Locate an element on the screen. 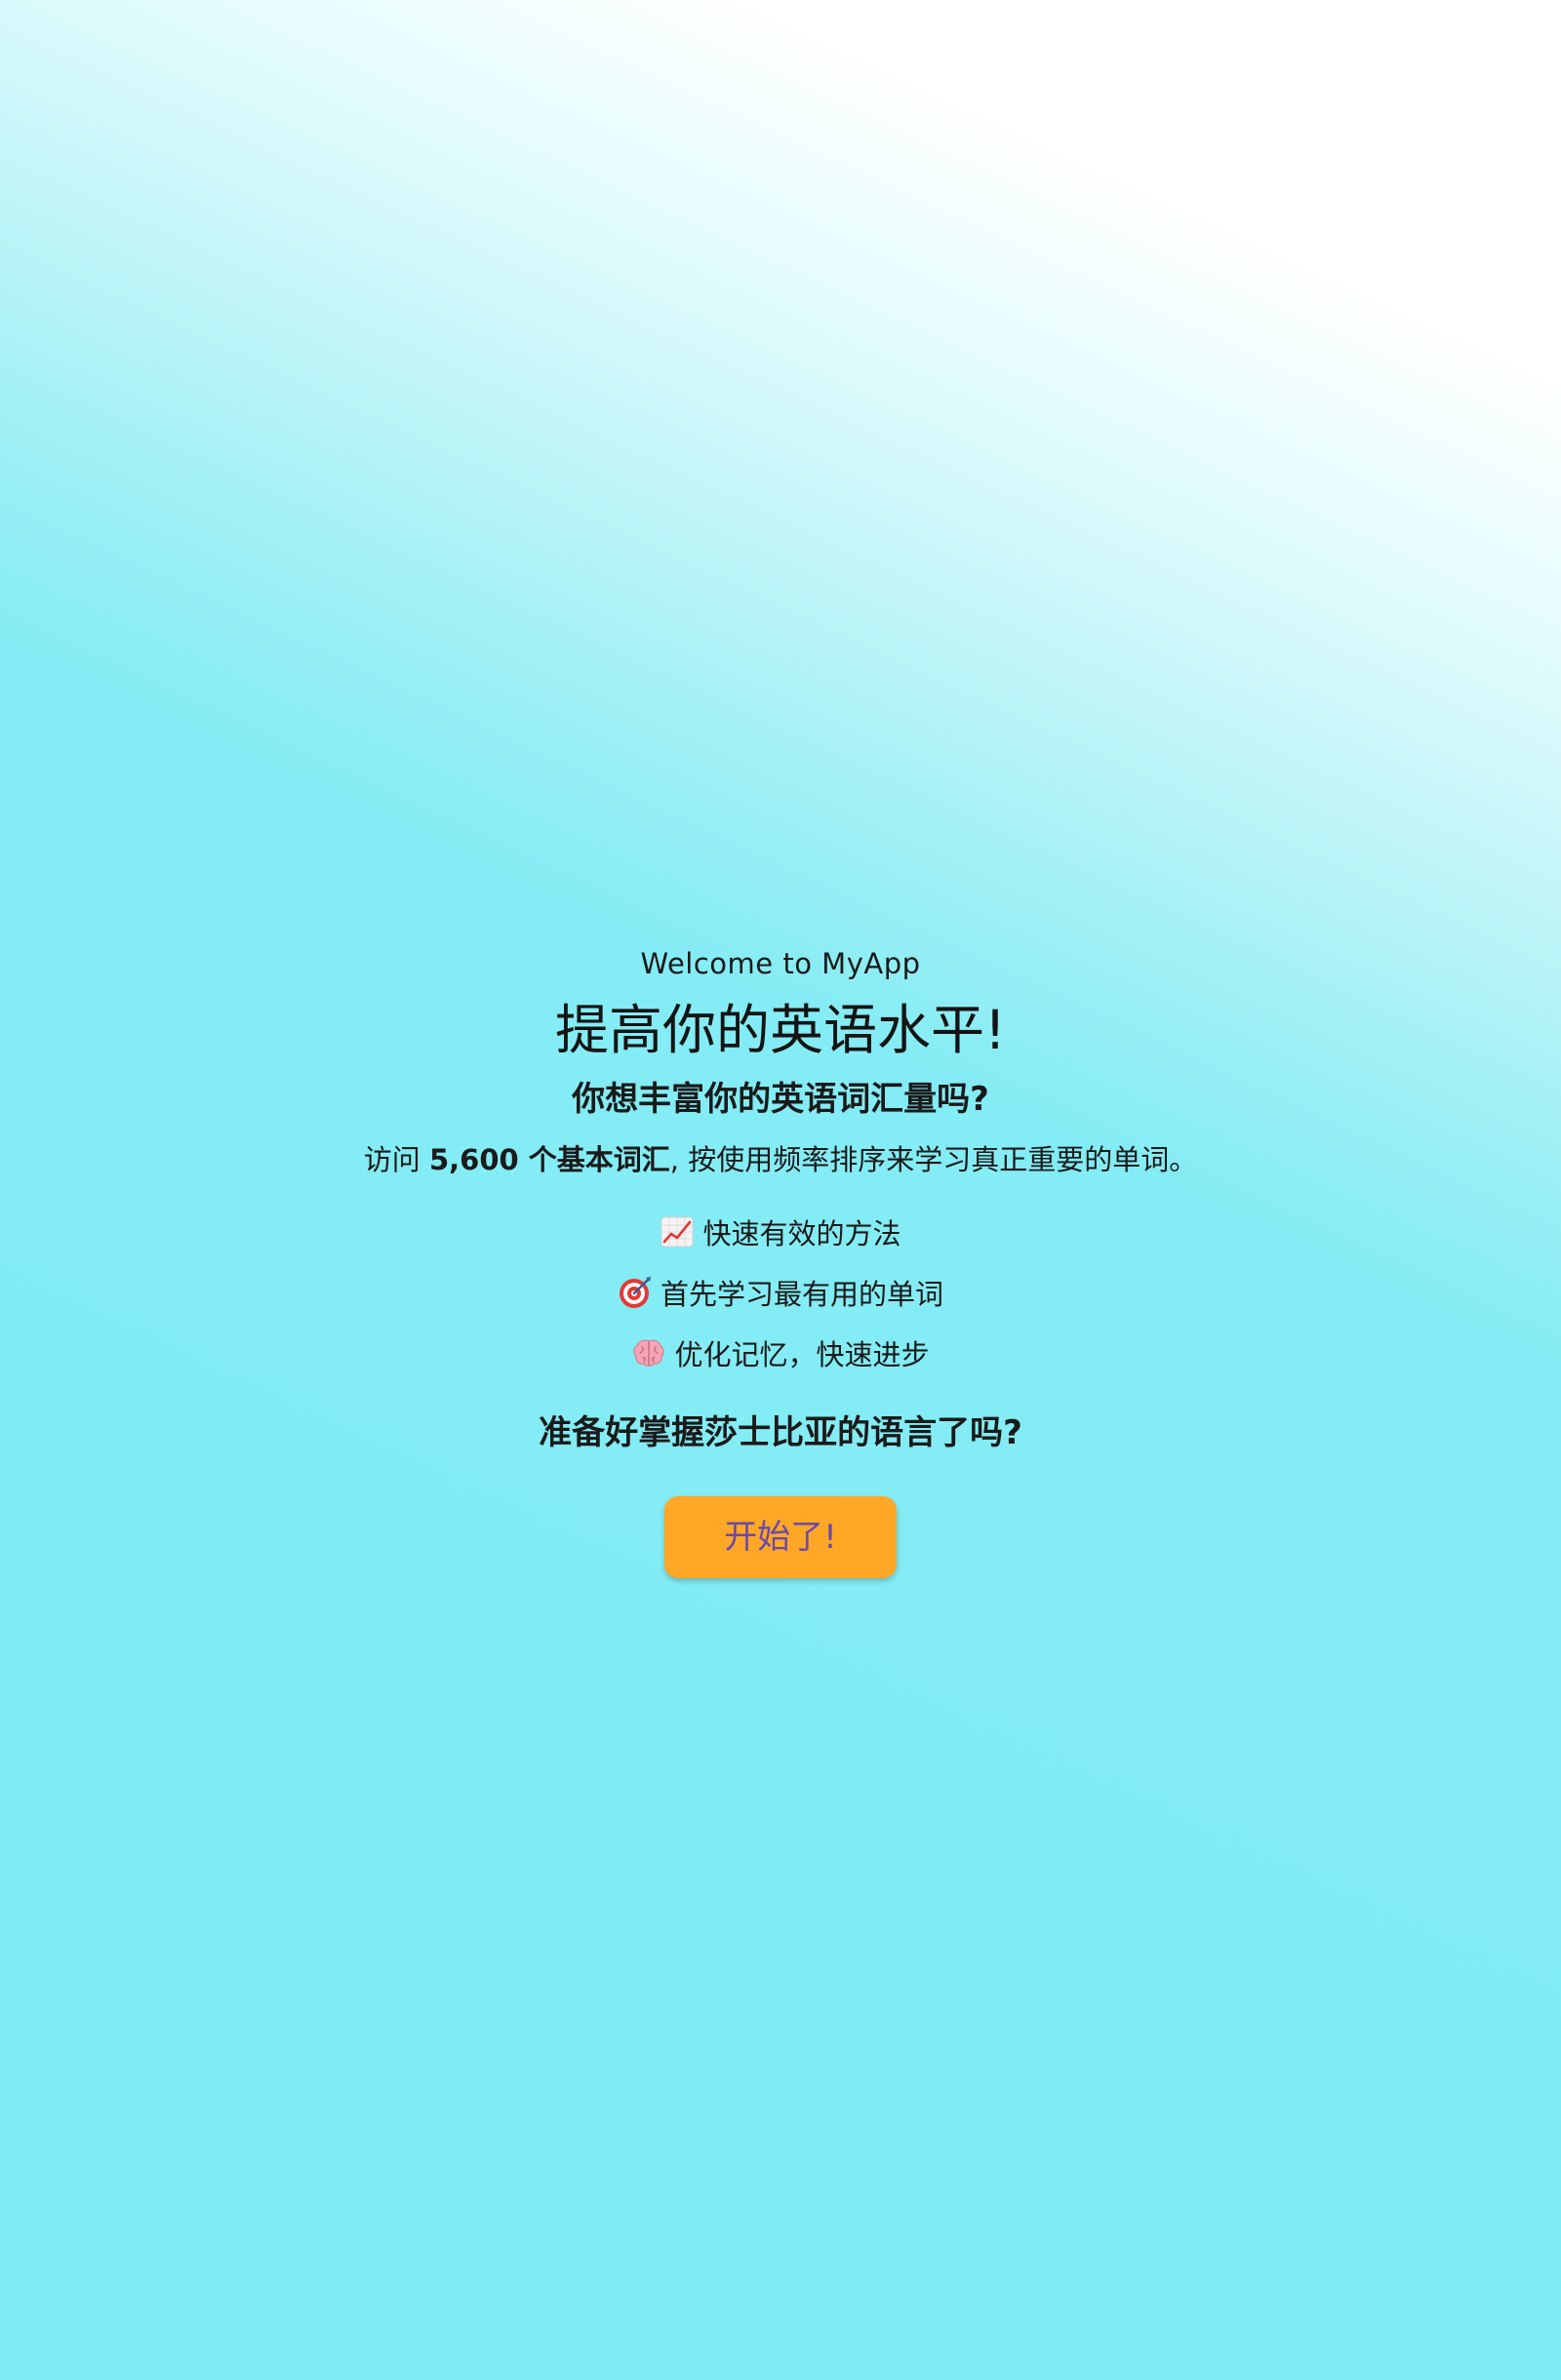 The width and height of the screenshot is (1561, 2380). feature-label: 优化记忆，快速进步 is located at coordinates (802, 1354).